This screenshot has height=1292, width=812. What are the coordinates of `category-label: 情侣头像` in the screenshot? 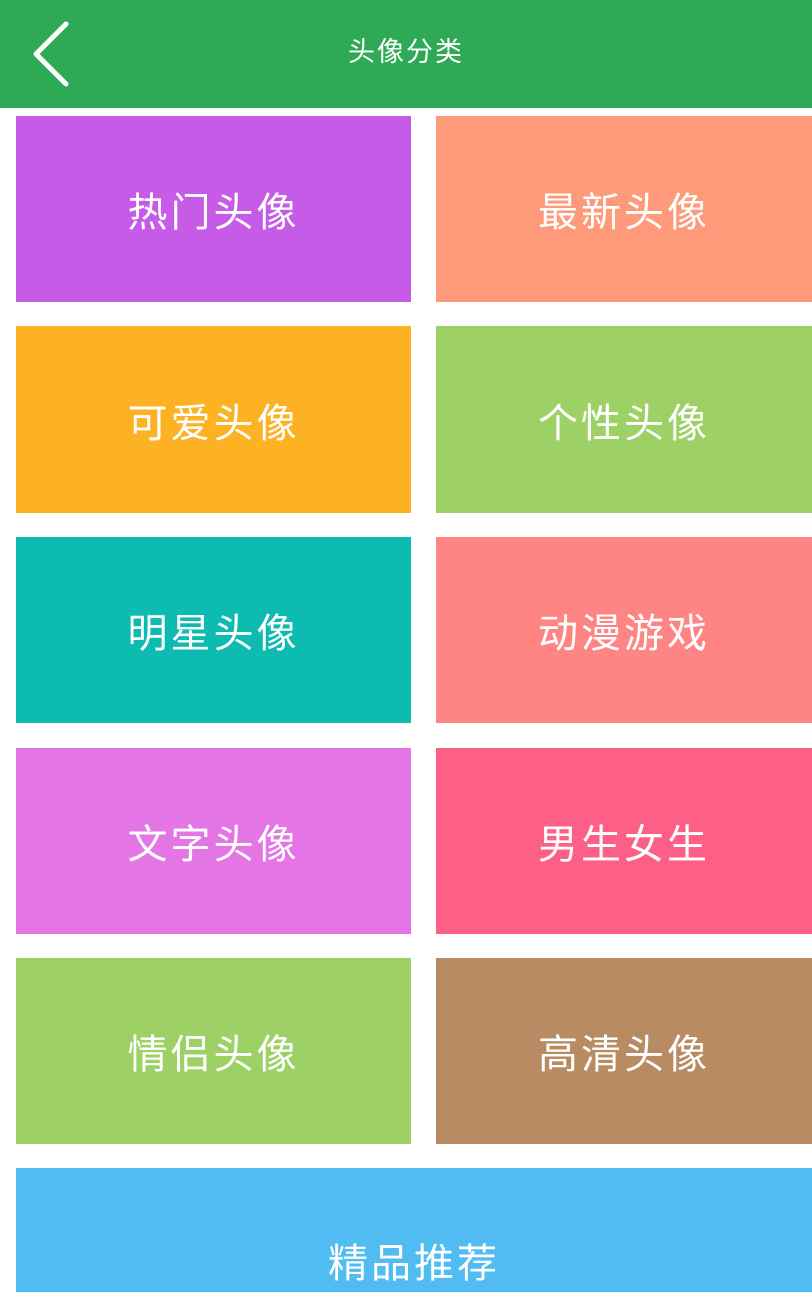 It's located at (213, 1055).